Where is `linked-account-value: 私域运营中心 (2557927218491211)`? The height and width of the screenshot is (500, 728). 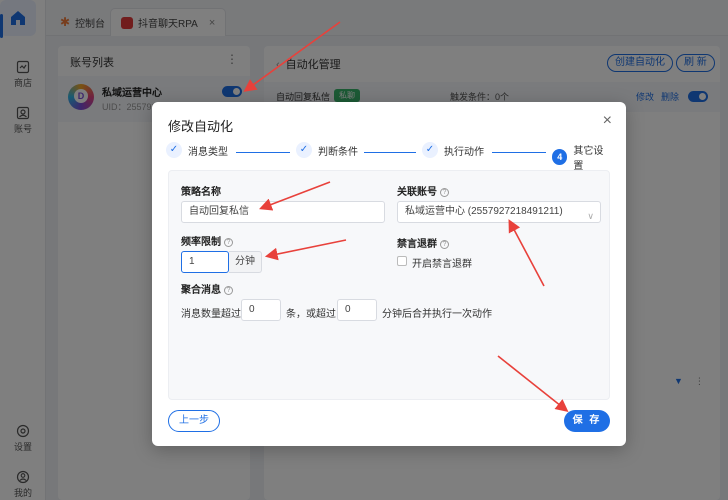
linked-account-value: 私域运营中心 (2557927218491211) is located at coordinates (484, 211).